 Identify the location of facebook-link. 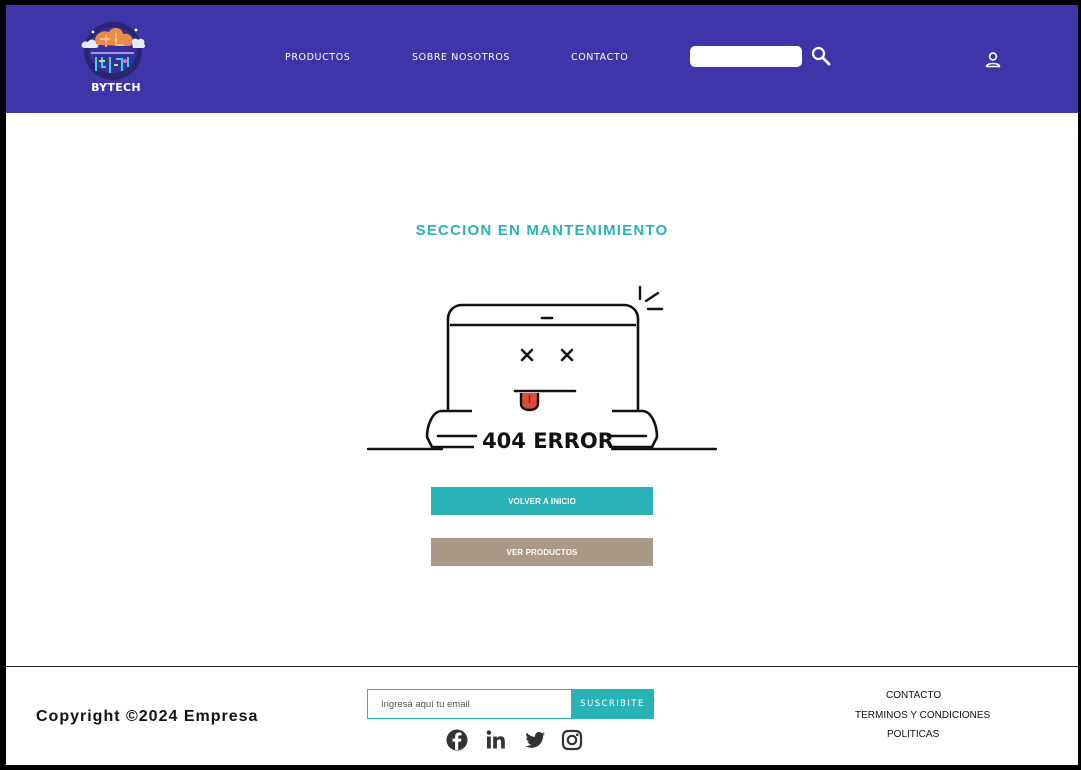
(457, 740).